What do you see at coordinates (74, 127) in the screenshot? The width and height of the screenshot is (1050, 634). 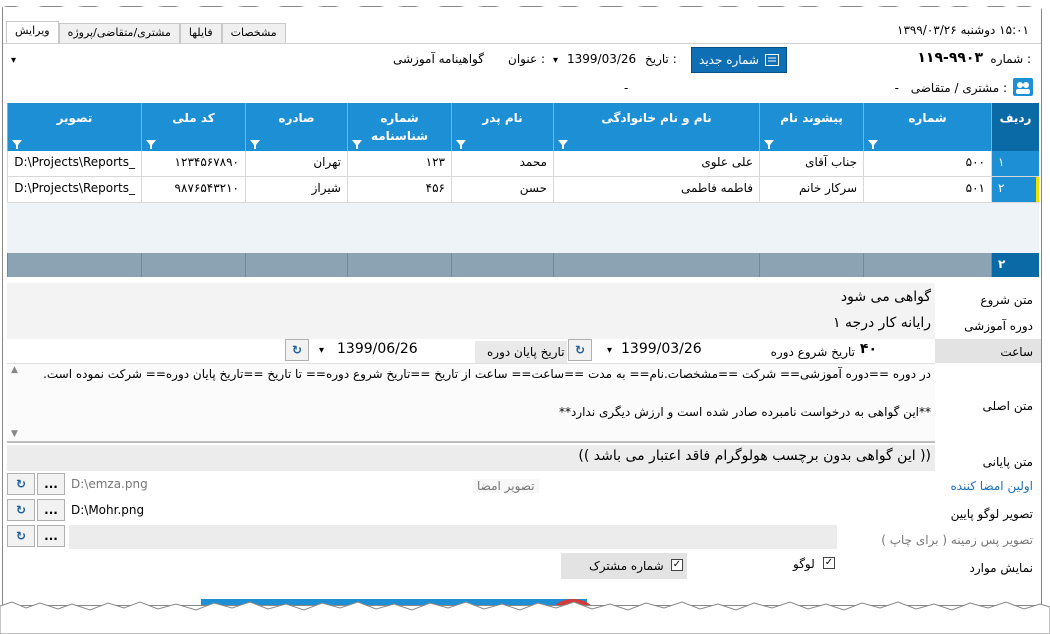 I see `column-image: تصویر` at bounding box center [74, 127].